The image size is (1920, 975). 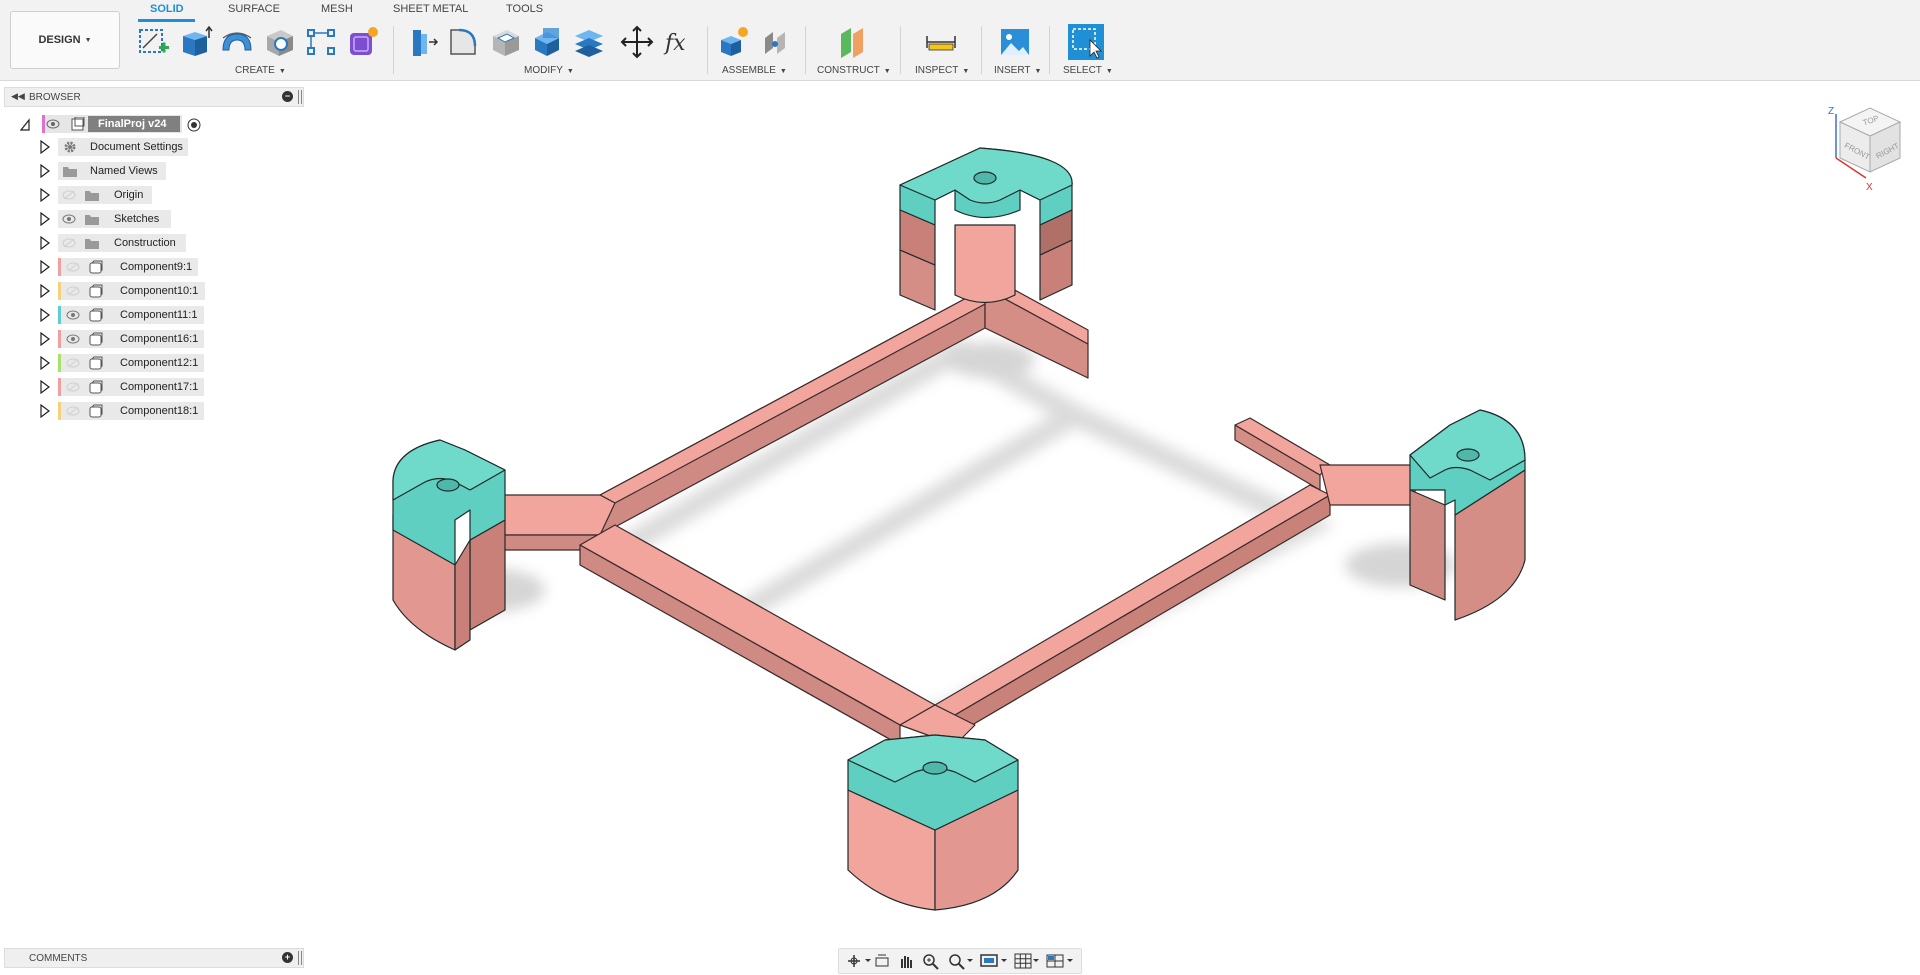 I want to click on fillet-icon, so click(x=463, y=42).